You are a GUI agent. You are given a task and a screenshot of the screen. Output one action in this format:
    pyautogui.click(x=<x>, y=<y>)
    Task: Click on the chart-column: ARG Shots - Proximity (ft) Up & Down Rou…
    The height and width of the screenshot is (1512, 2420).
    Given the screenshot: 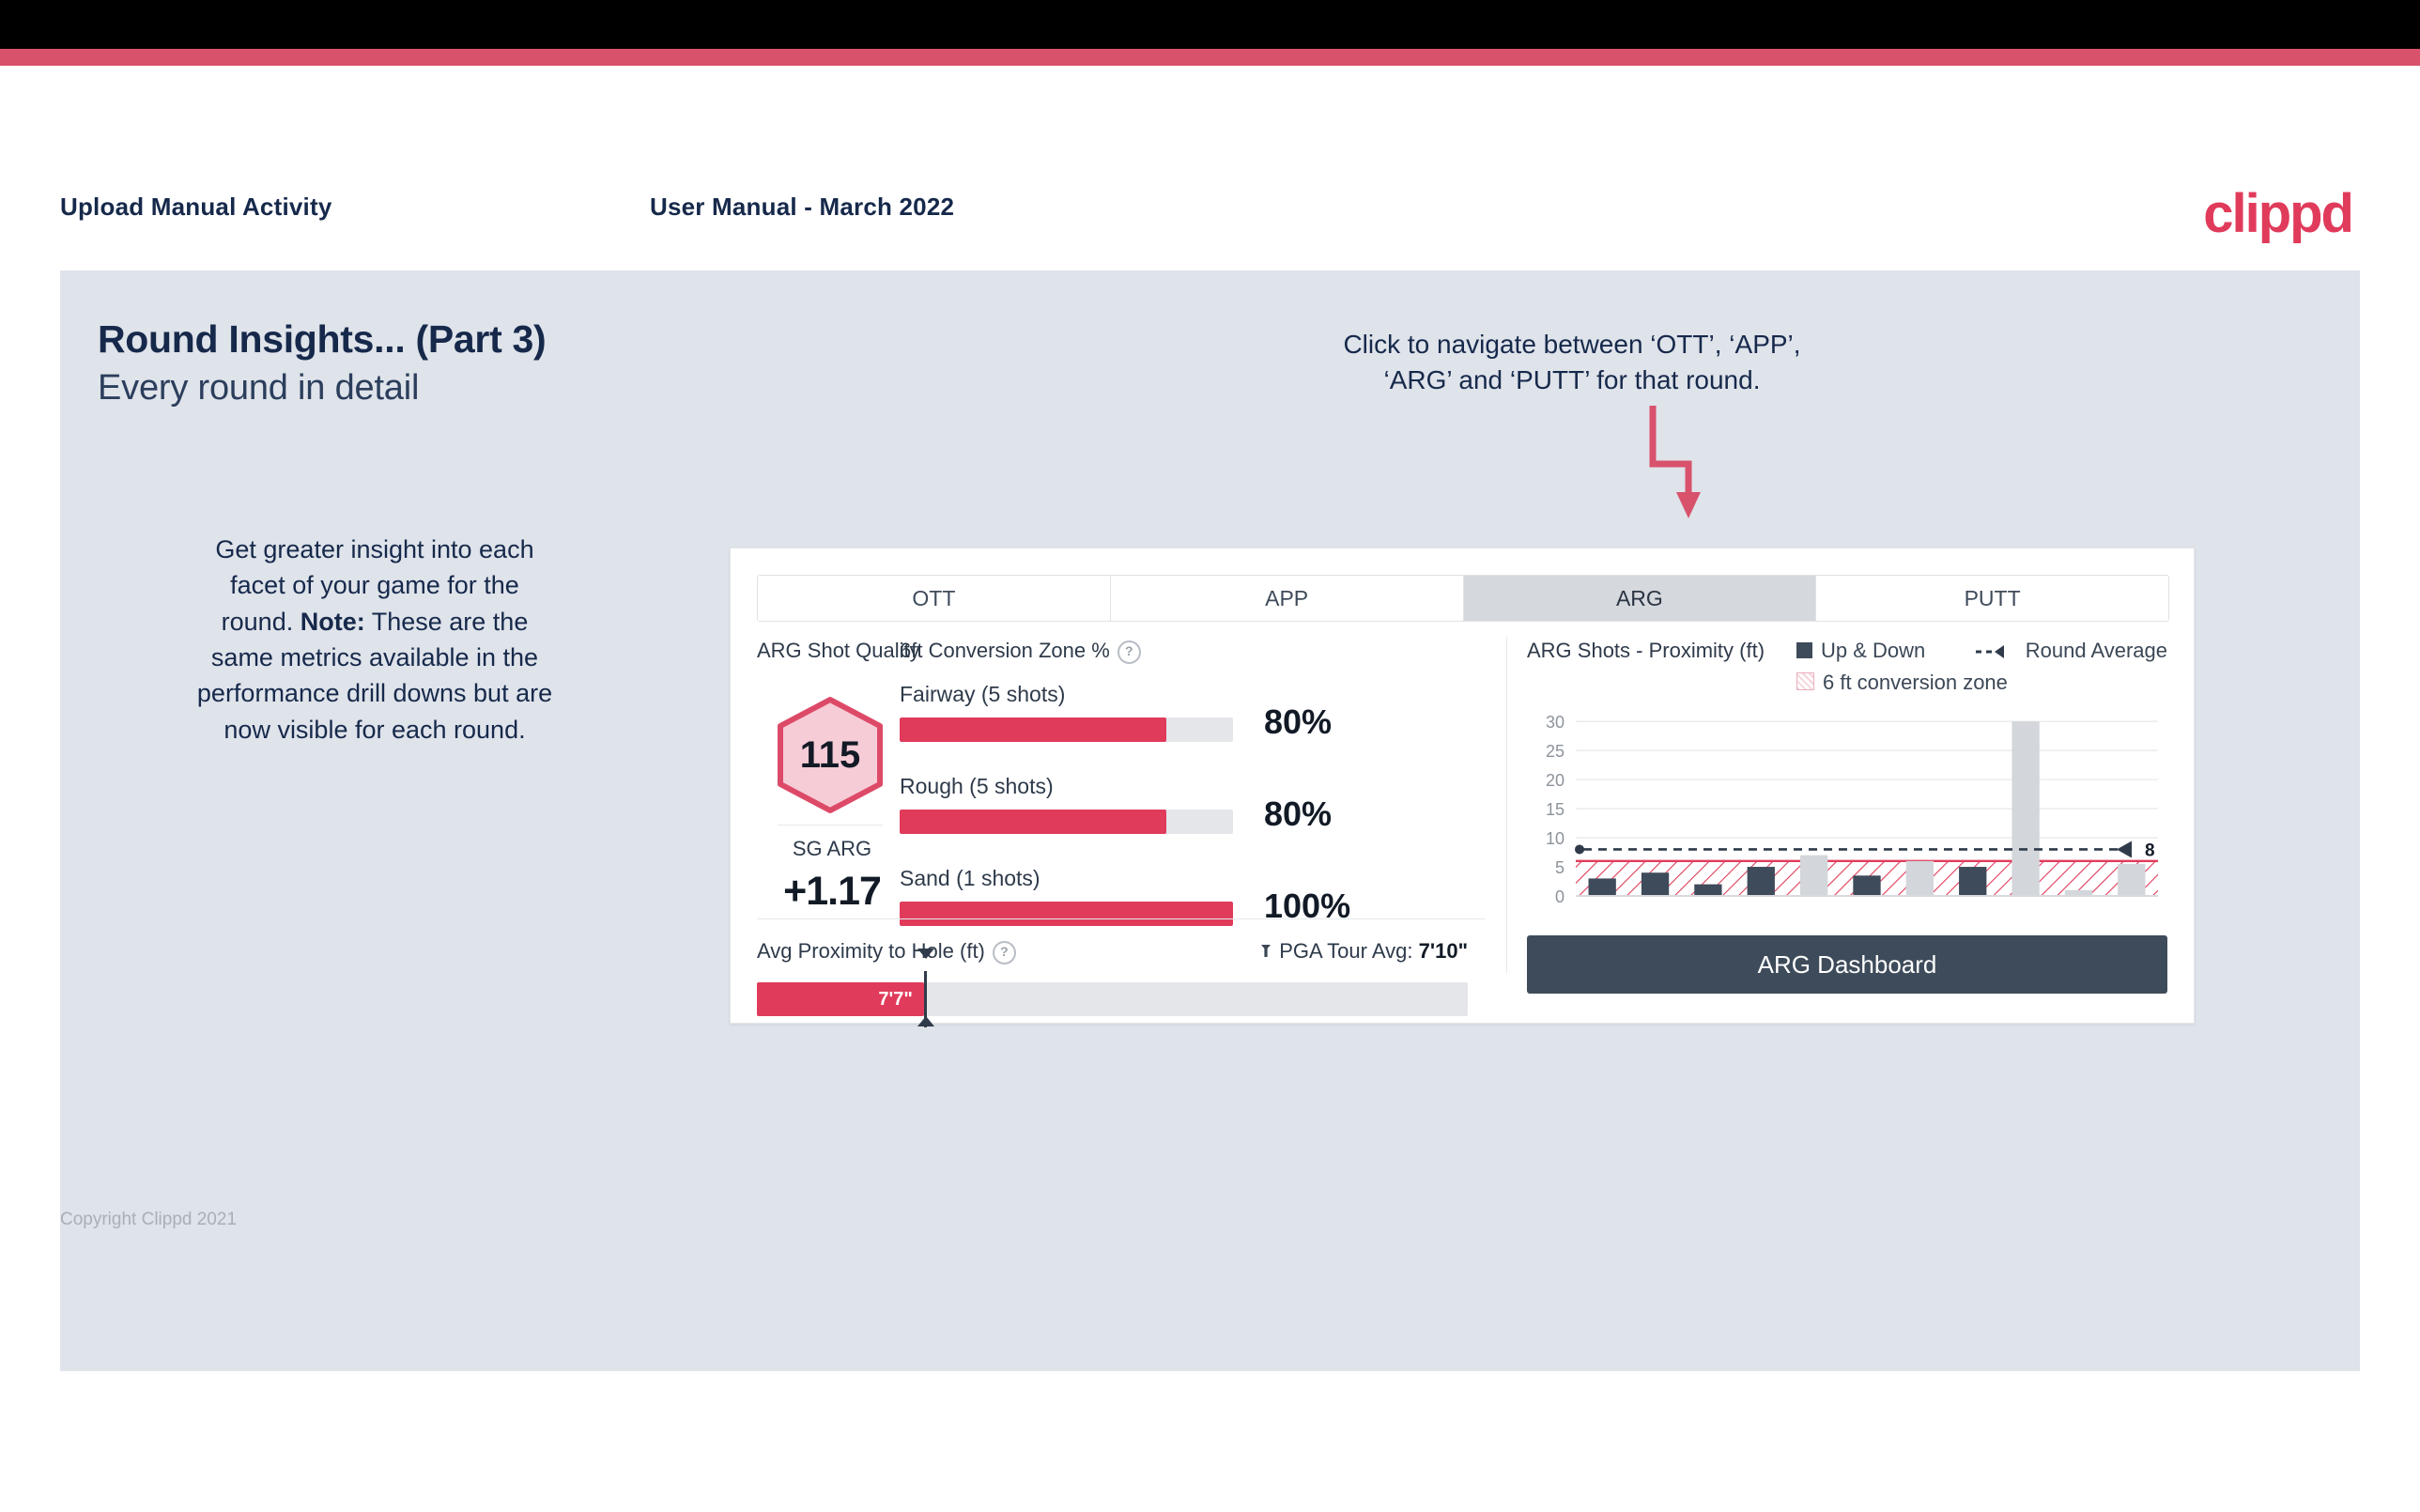 What is the action you would take?
    pyautogui.click(x=1847, y=820)
    